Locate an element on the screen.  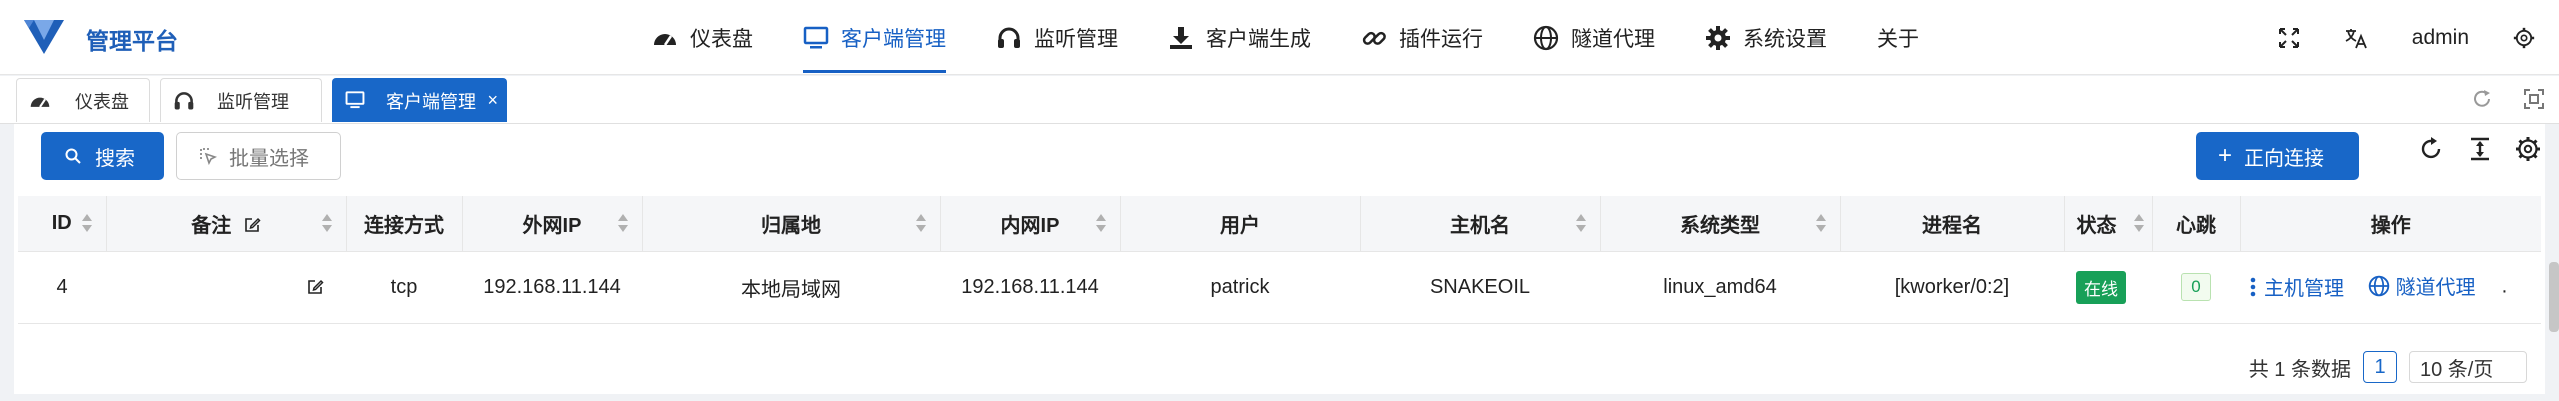
col-header-lan-ip: 内网IP is located at coordinates (1030, 224).